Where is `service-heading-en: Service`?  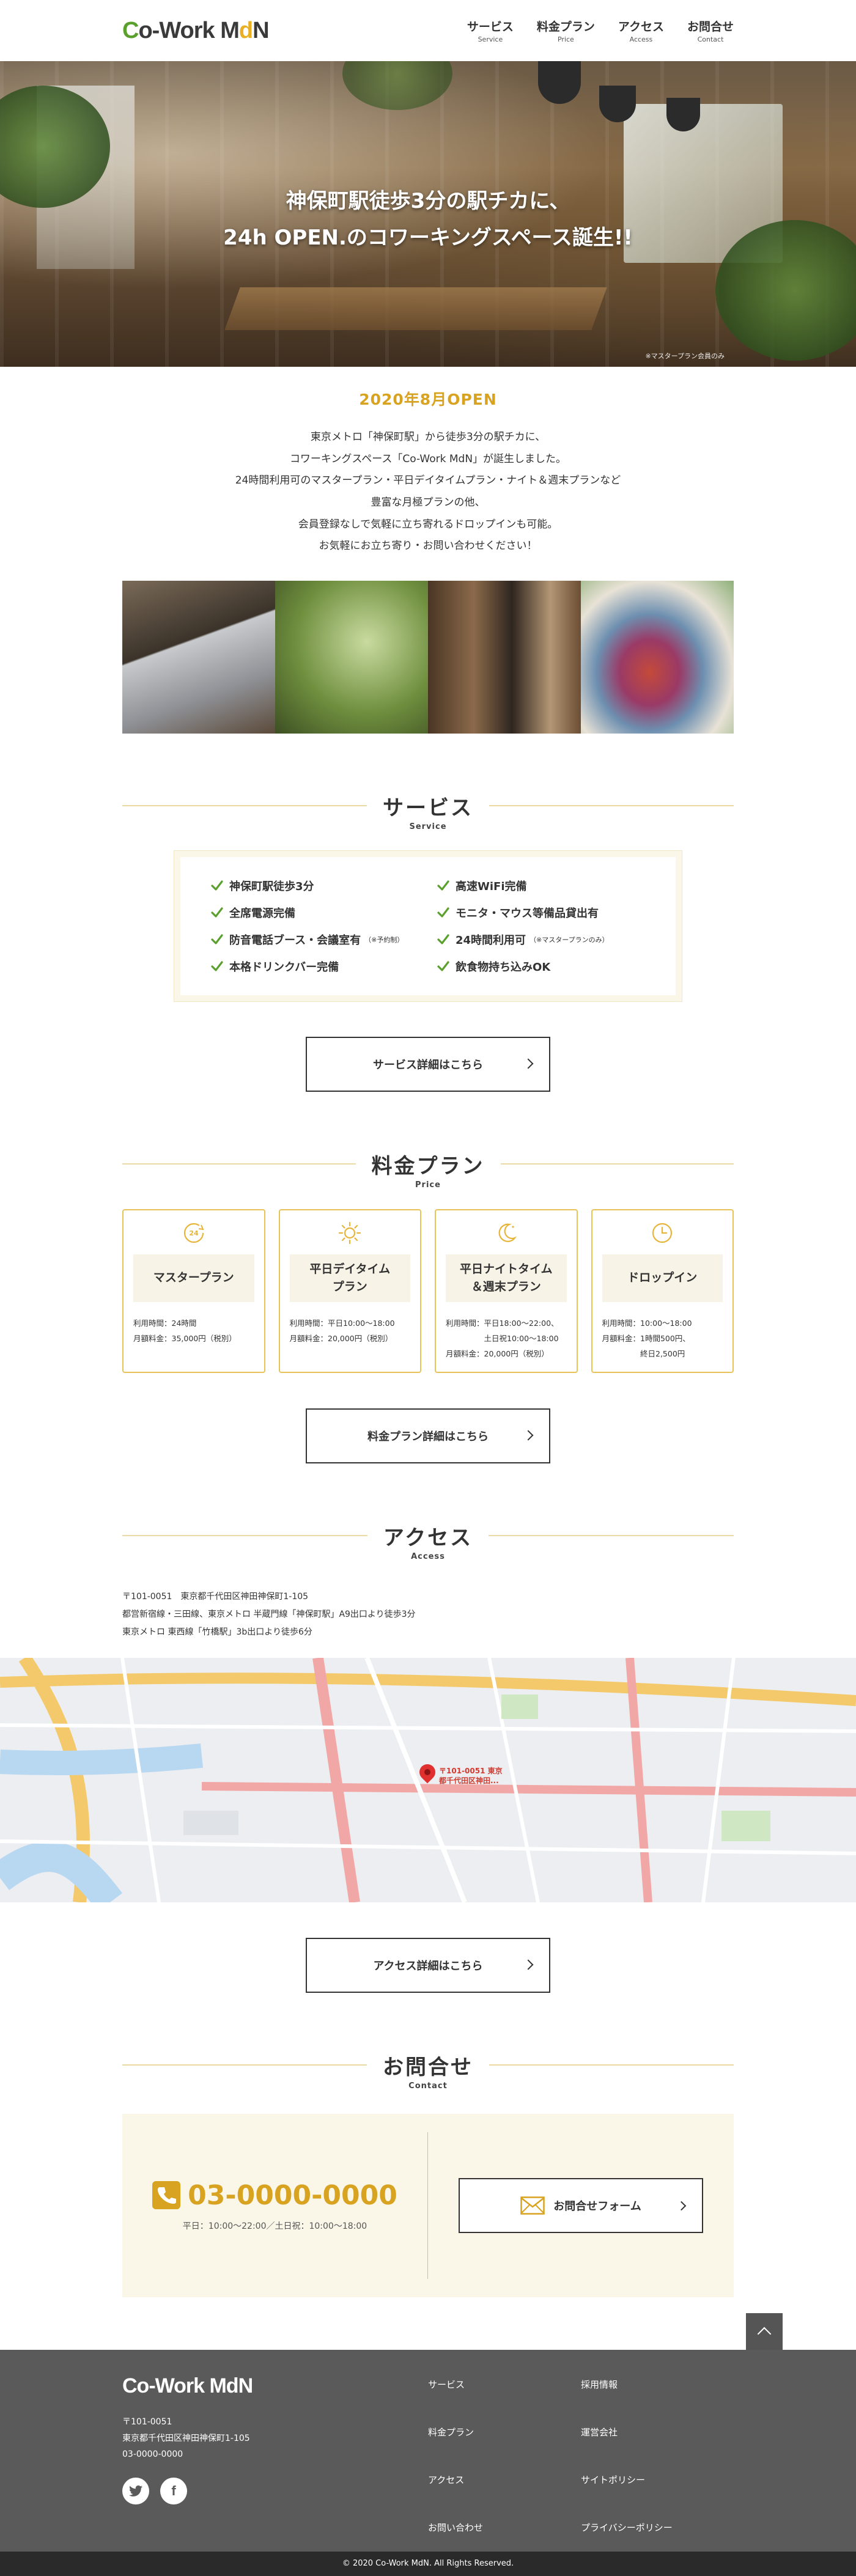
service-heading-en: Service is located at coordinates (428, 827).